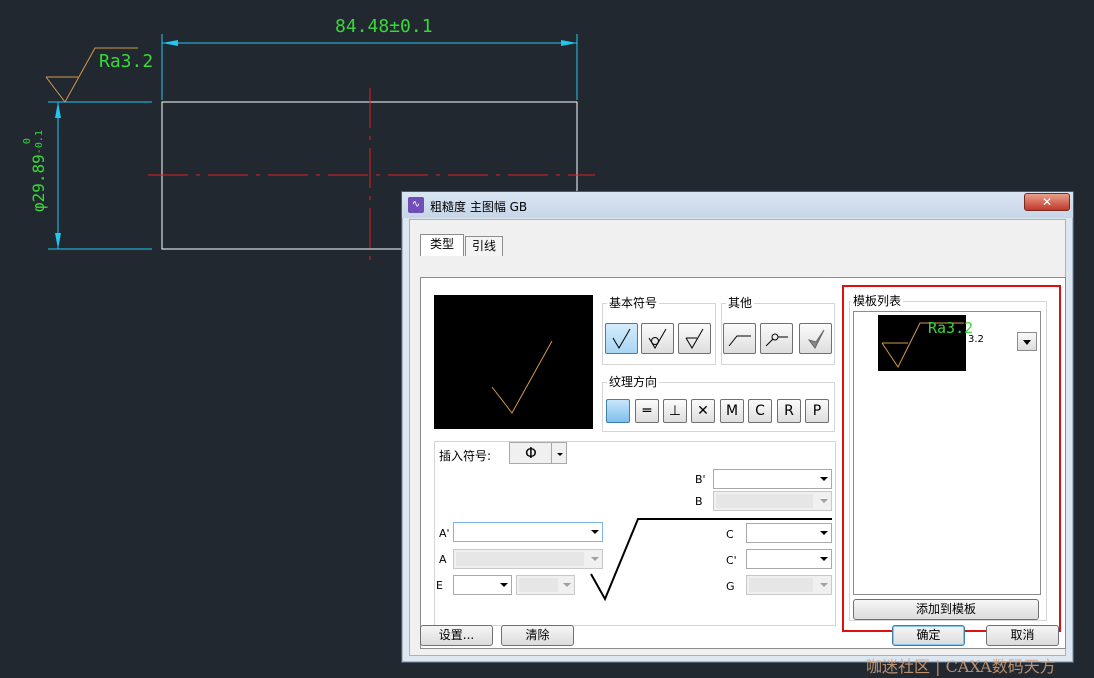 This screenshot has width=1094, height=678. Describe the element at coordinates (776, 338) in the screenshot. I see `other-circle-line-button` at that location.